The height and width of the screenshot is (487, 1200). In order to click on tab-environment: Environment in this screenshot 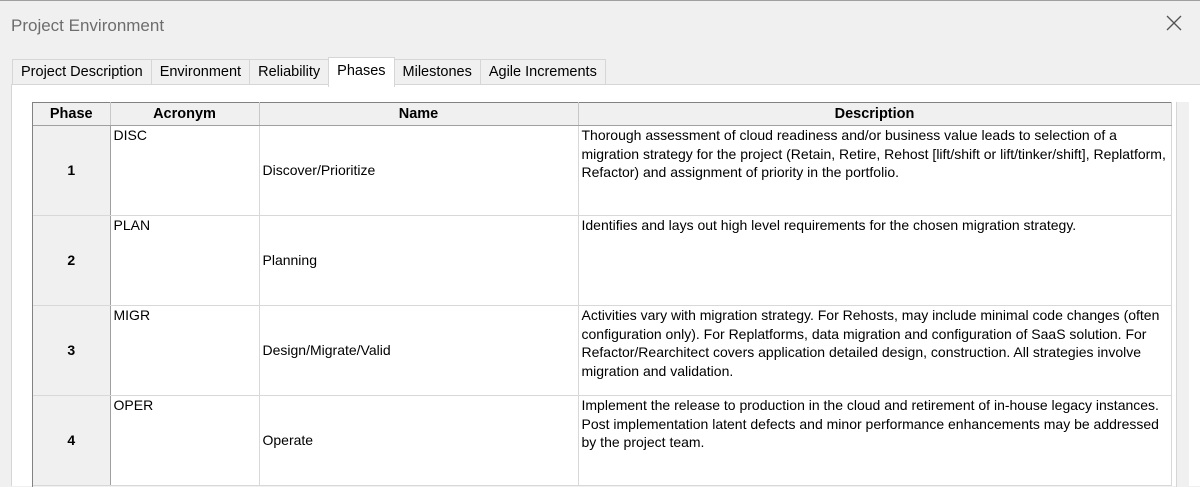, I will do `click(200, 72)`.